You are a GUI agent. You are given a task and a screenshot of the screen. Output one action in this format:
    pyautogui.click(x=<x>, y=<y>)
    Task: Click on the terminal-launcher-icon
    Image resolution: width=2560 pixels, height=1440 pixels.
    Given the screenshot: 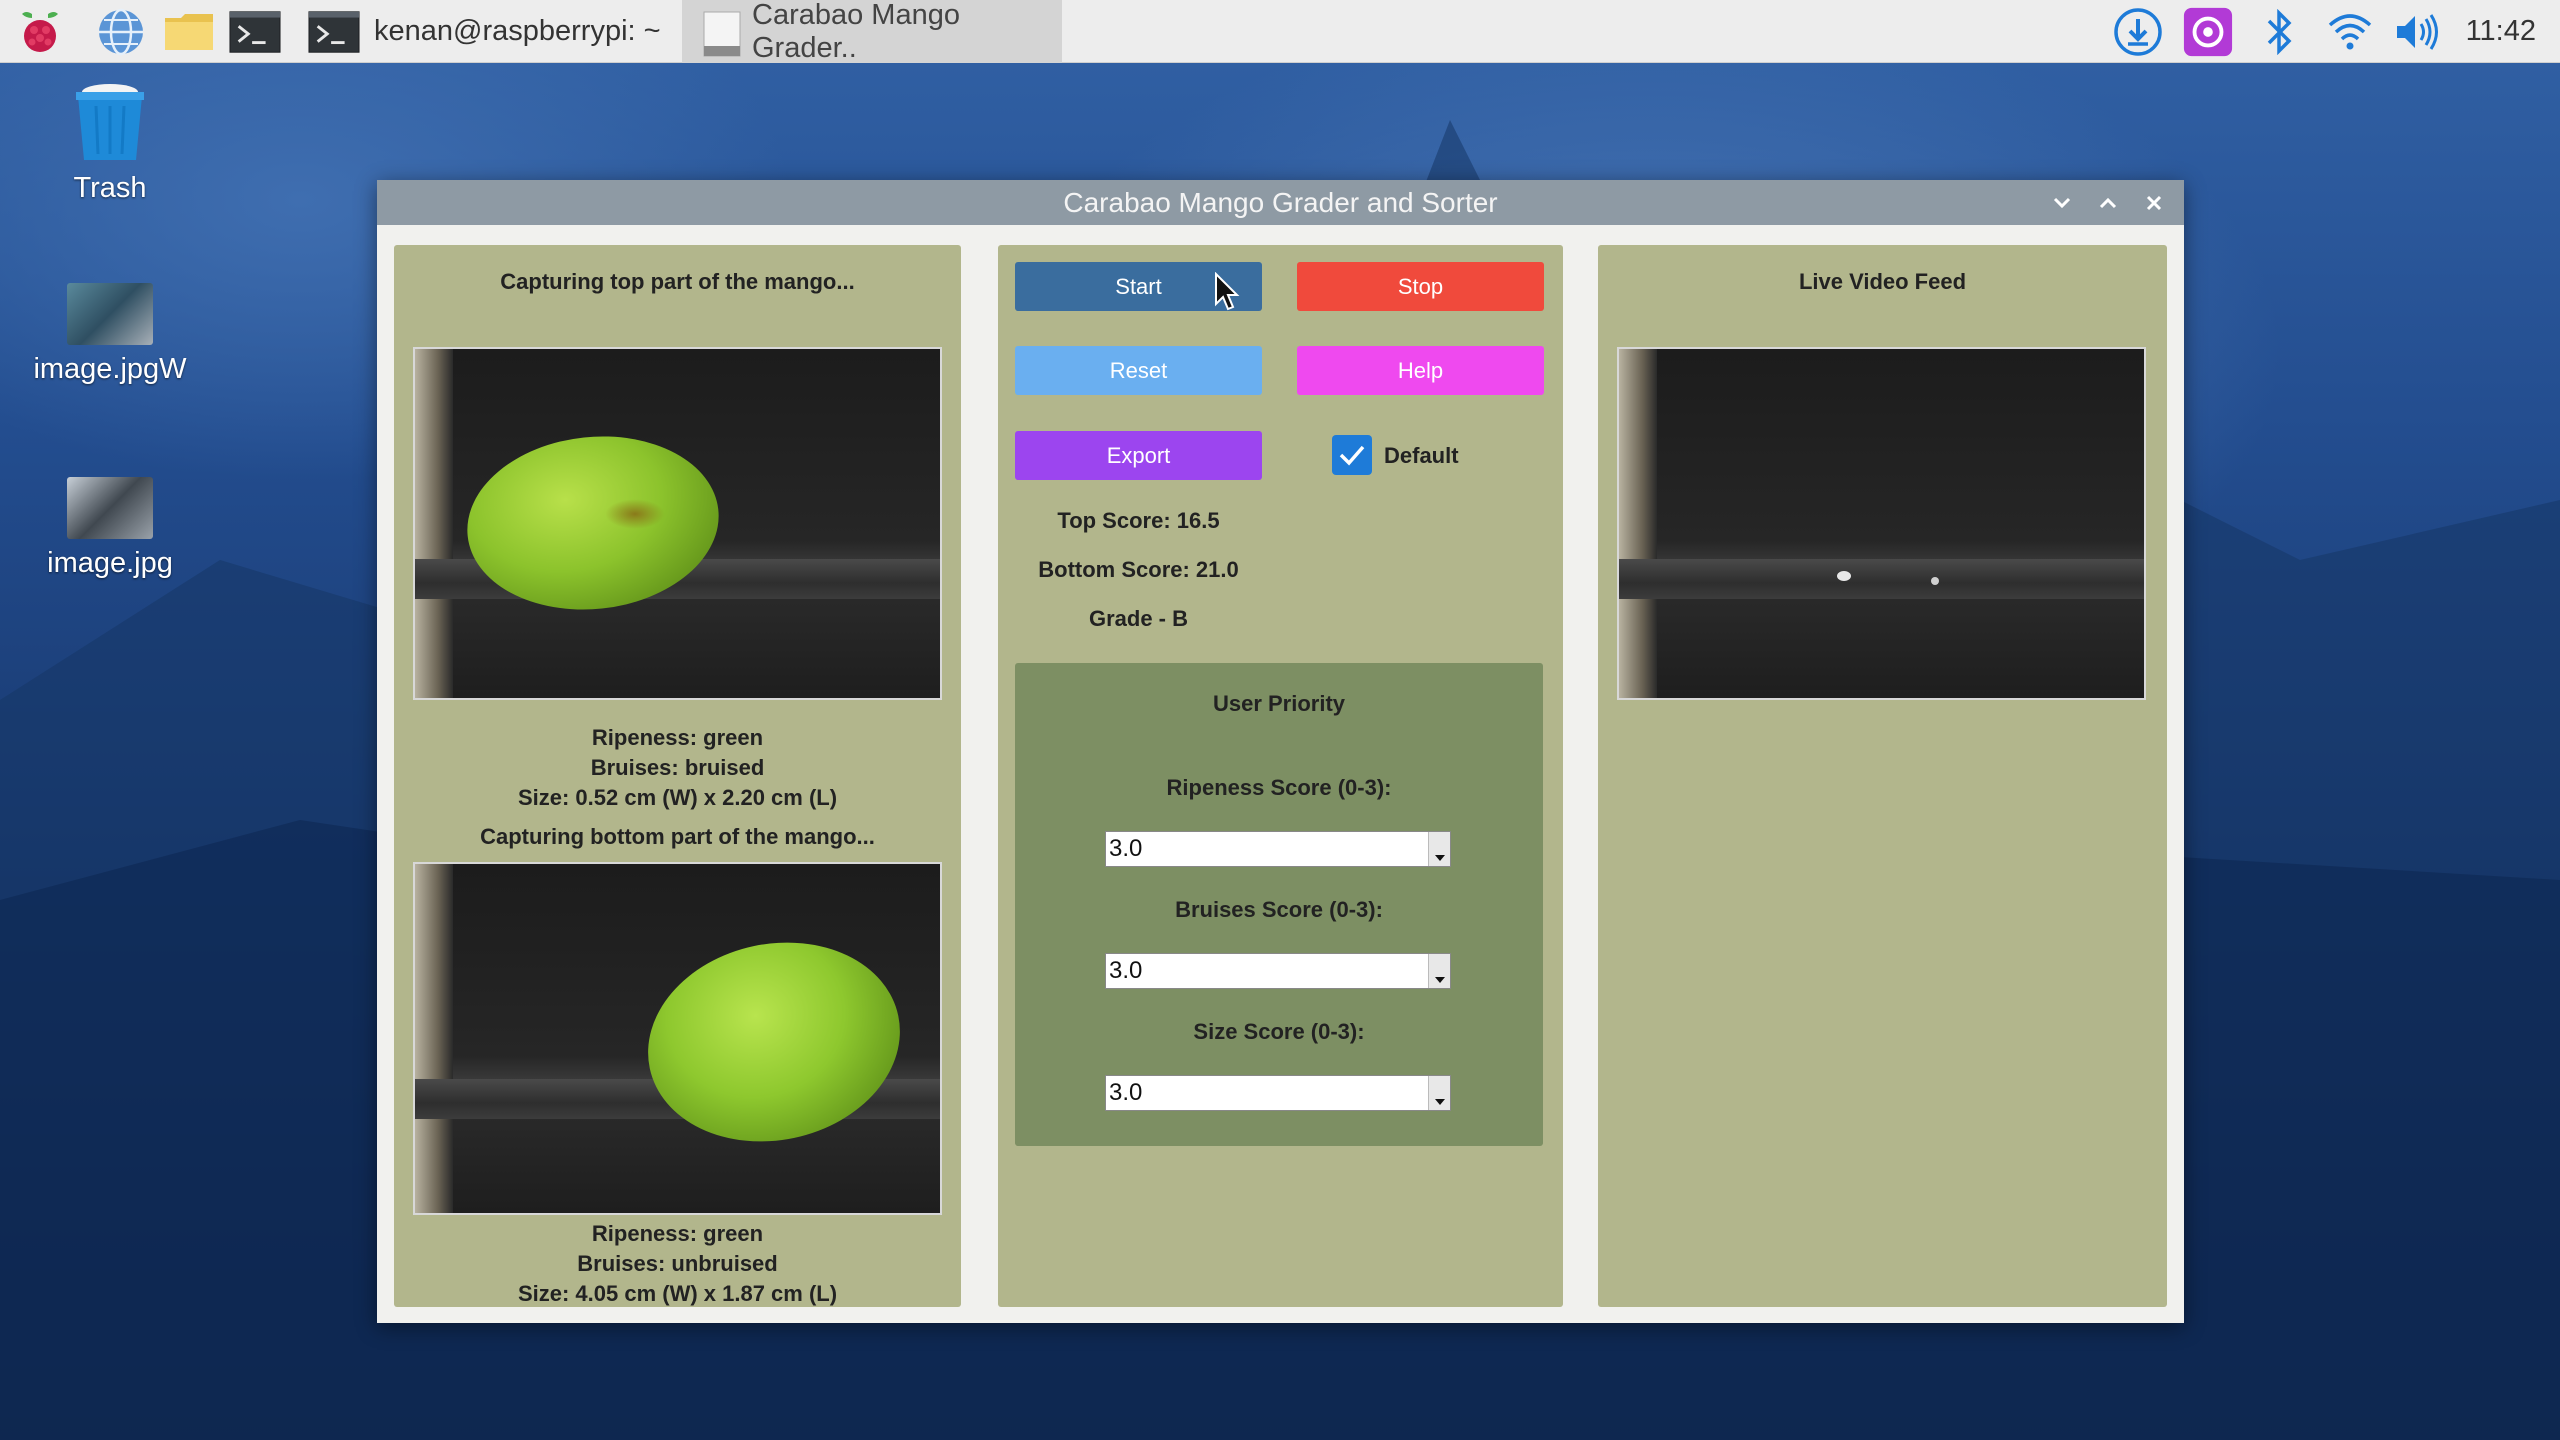 What is the action you would take?
    pyautogui.click(x=255, y=32)
    